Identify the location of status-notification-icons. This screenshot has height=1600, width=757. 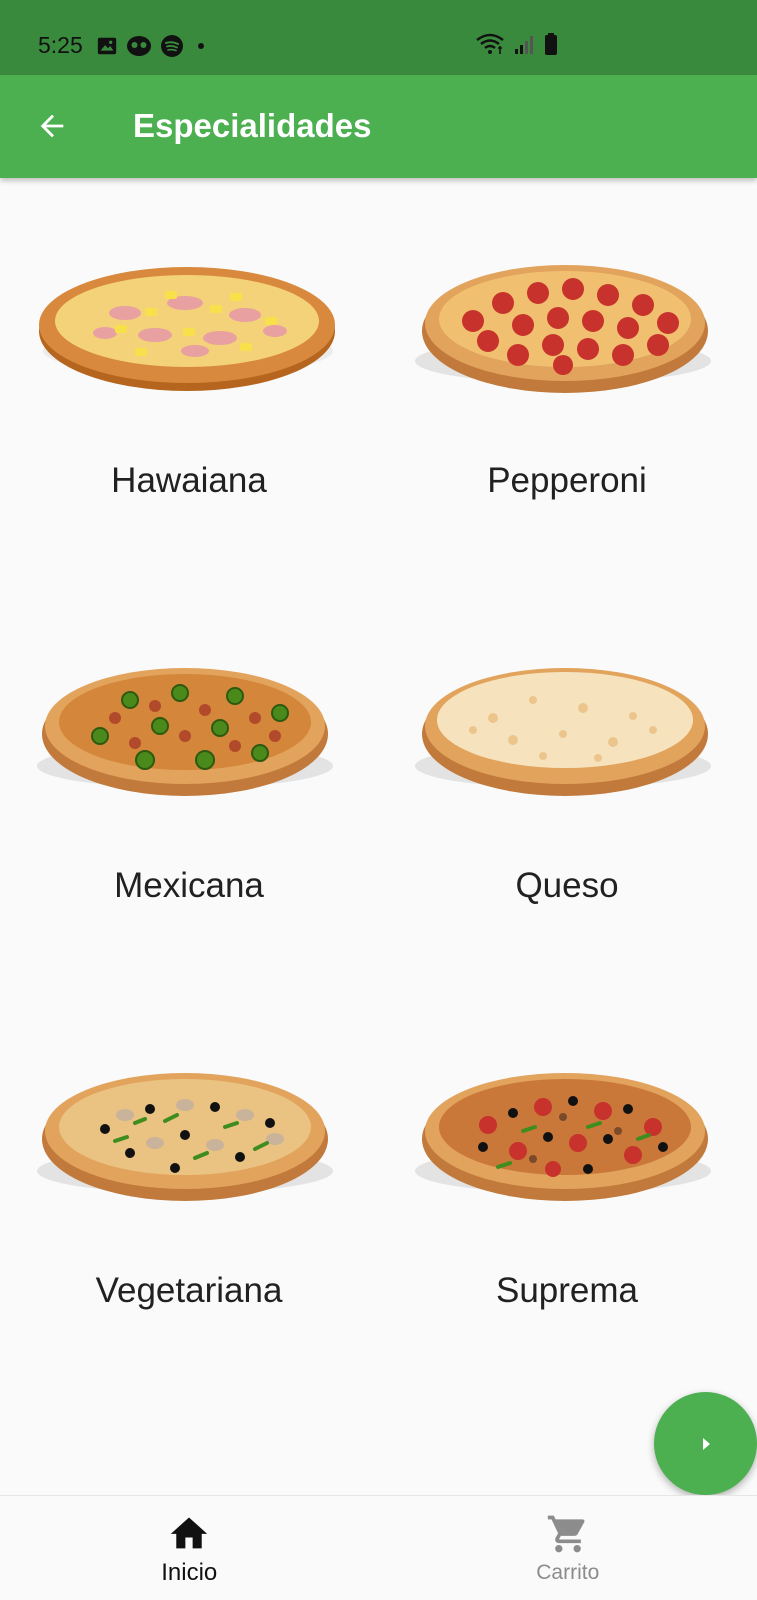
(153, 46).